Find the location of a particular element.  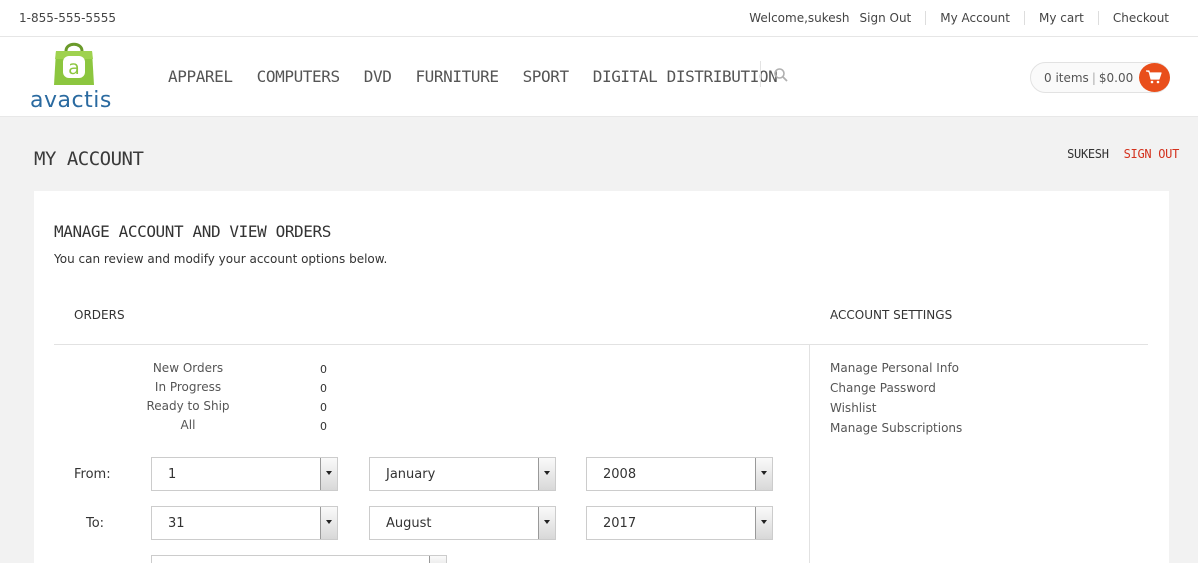

stat-label: All is located at coordinates (188, 425).